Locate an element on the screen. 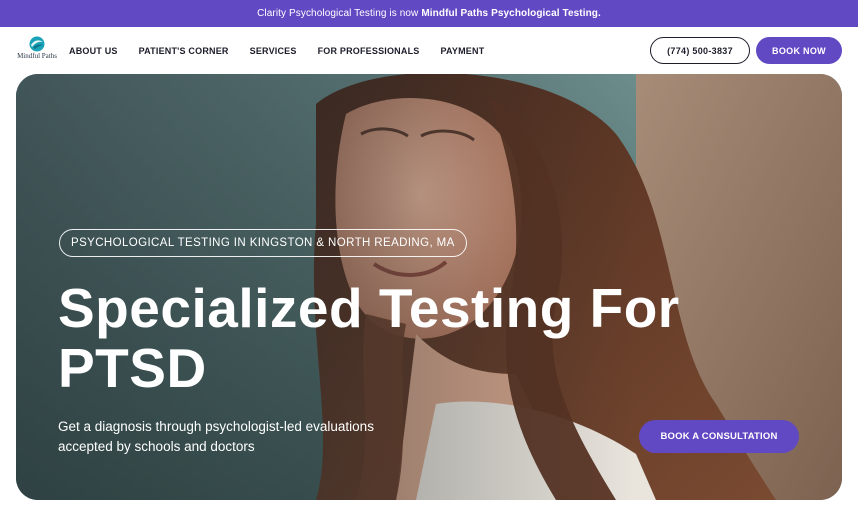  logo-wordmark: Mindful Paths is located at coordinates (37, 56).